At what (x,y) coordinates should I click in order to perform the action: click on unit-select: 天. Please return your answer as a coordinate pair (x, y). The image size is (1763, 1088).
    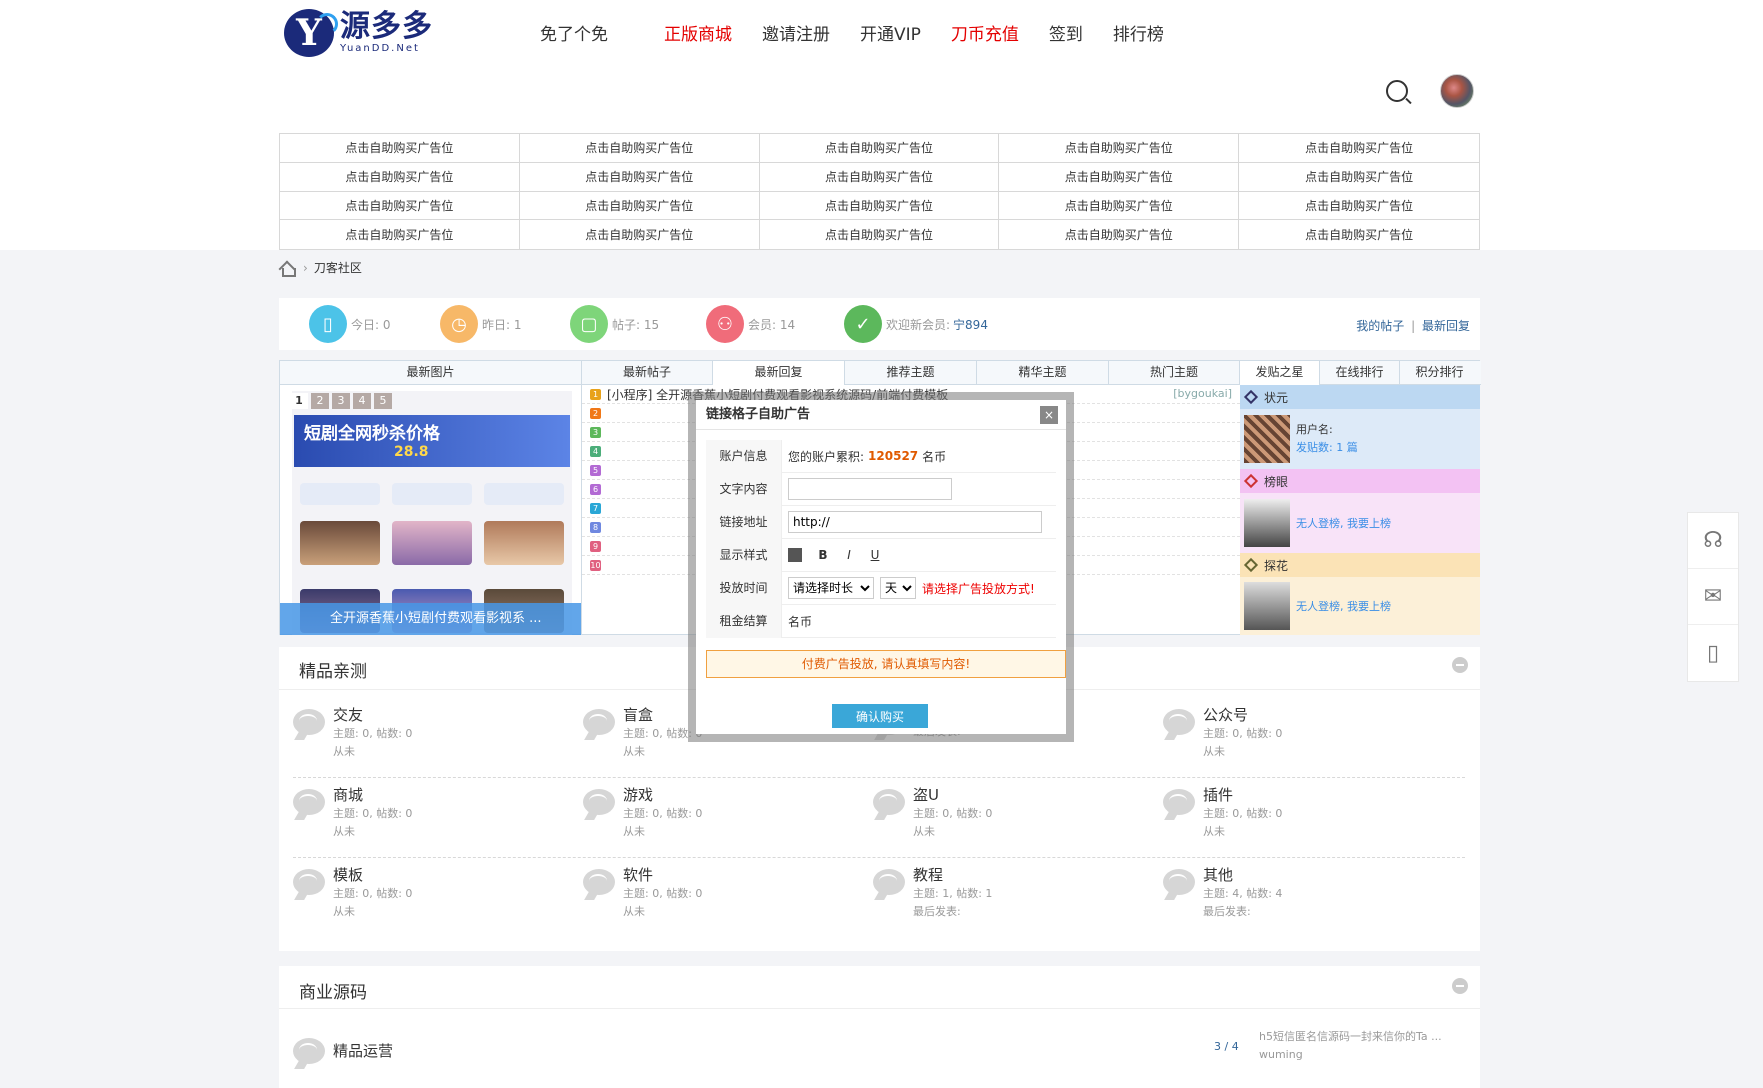
    Looking at the image, I should click on (898, 588).